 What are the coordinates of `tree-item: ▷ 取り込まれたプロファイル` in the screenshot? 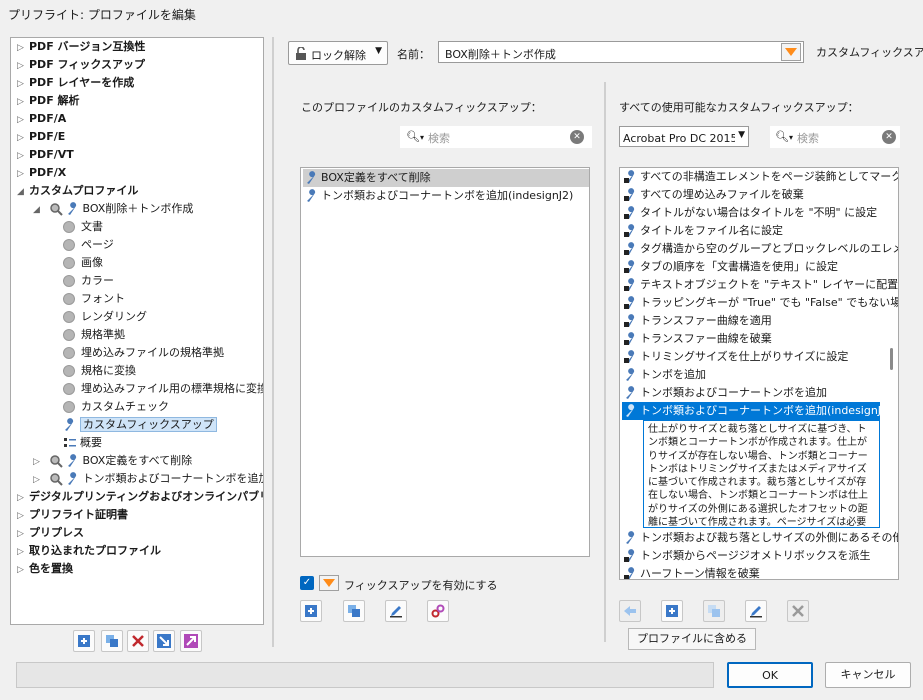 It's located at (89, 551).